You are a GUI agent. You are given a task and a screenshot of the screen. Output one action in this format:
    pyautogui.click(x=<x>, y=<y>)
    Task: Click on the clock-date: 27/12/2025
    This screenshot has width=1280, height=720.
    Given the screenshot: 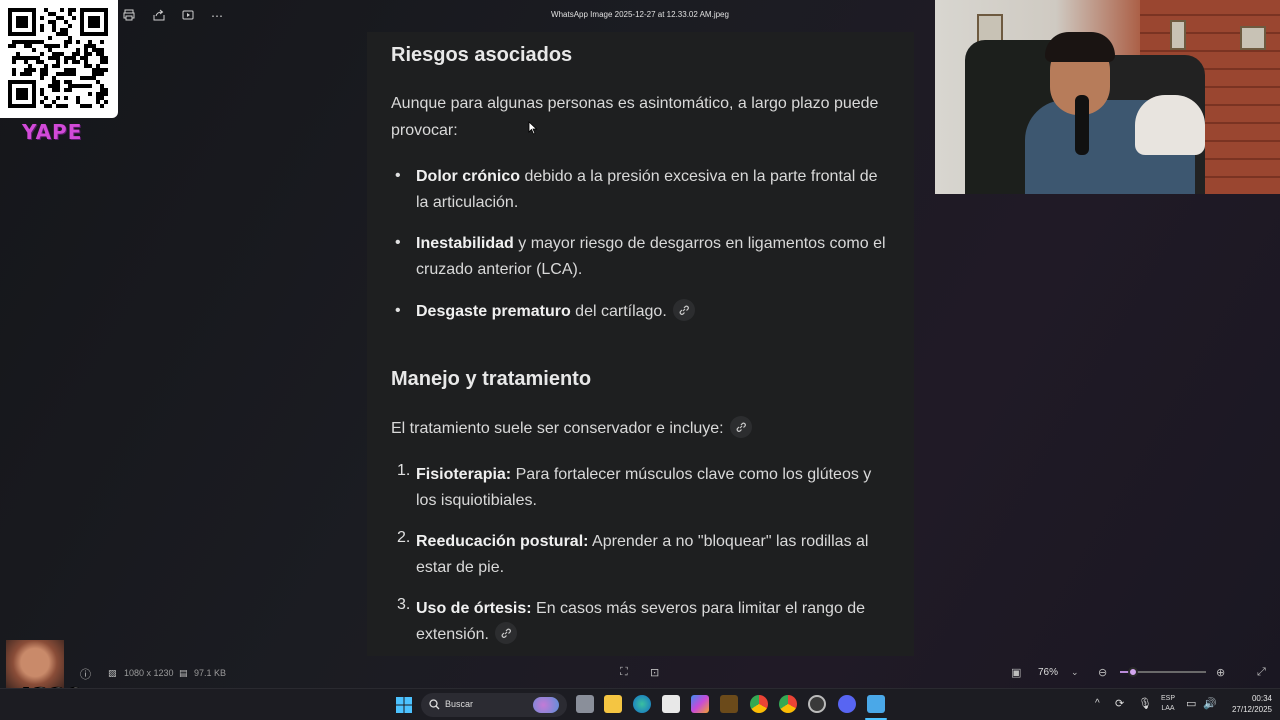 What is the action you would take?
    pyautogui.click(x=1251, y=709)
    